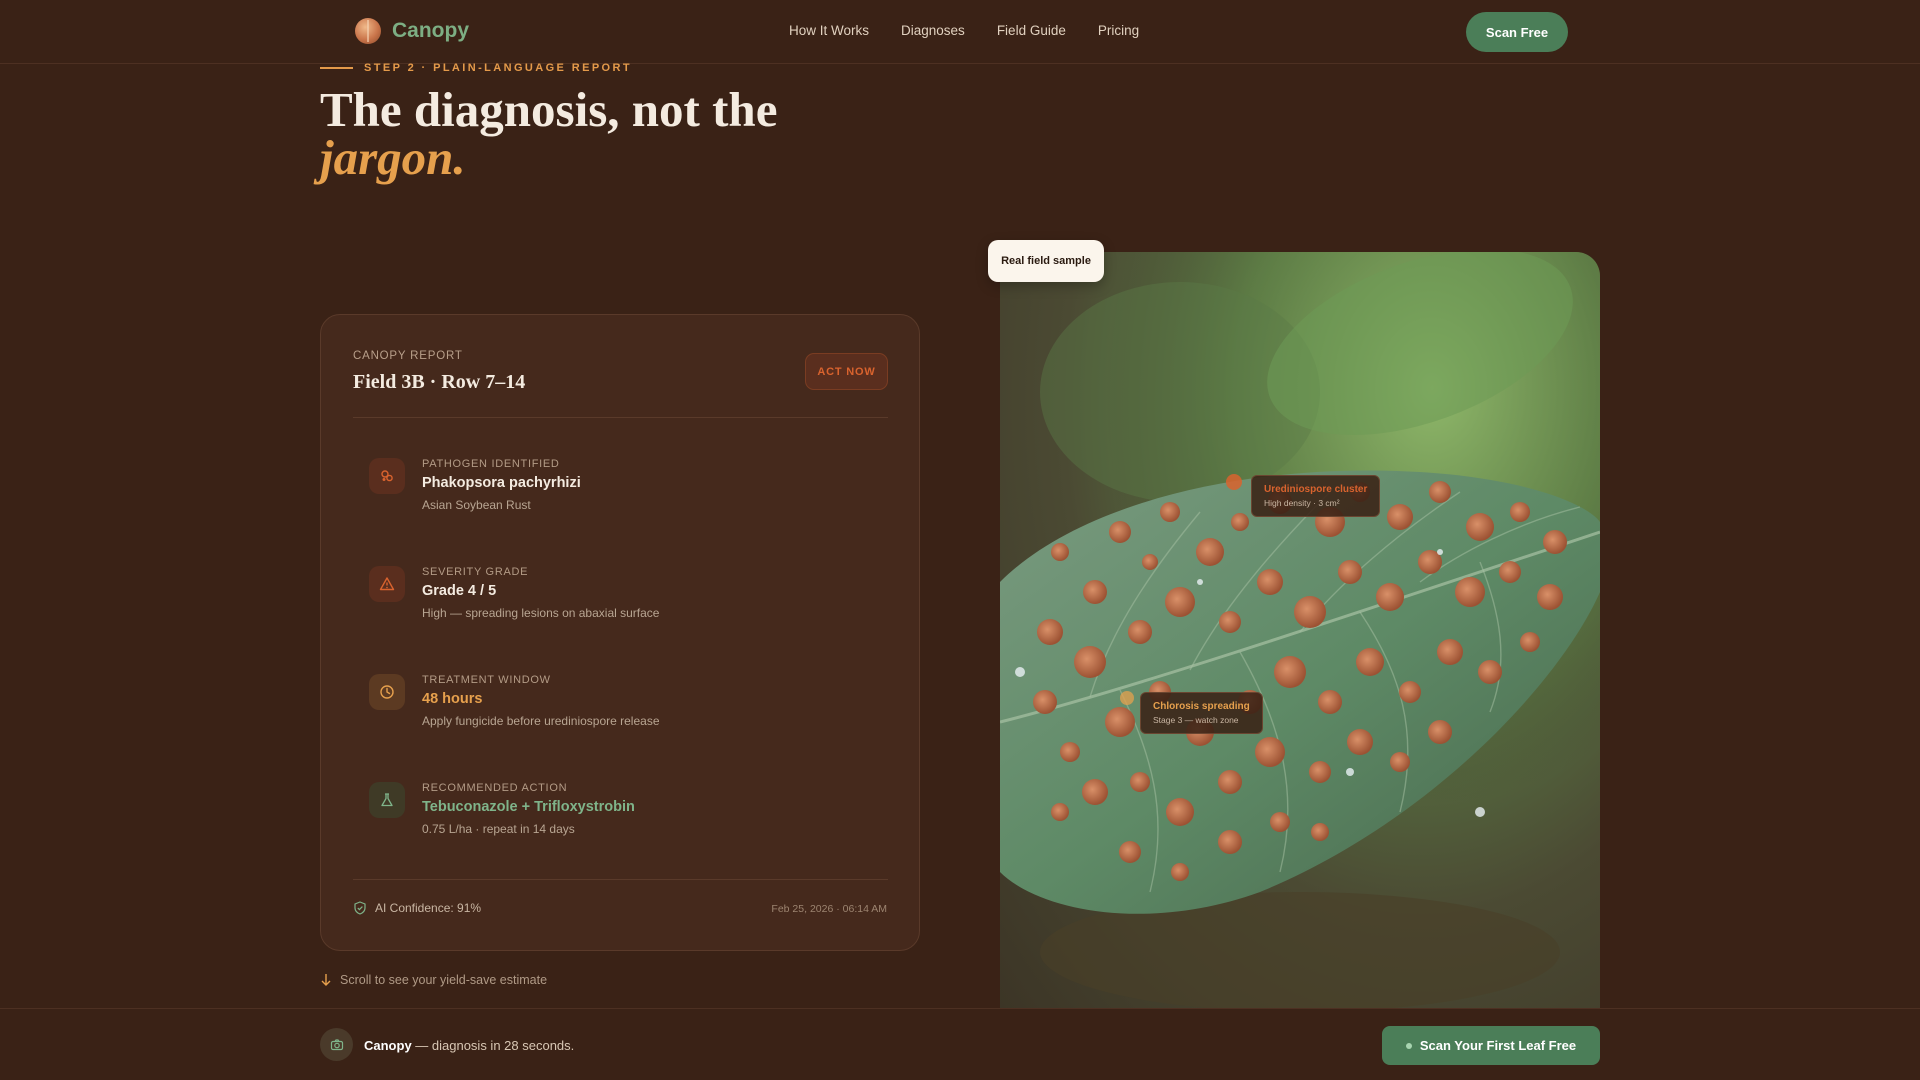  I want to click on report-timestamp: Feb 25, 2026 · 06:14 AM, so click(829, 909).